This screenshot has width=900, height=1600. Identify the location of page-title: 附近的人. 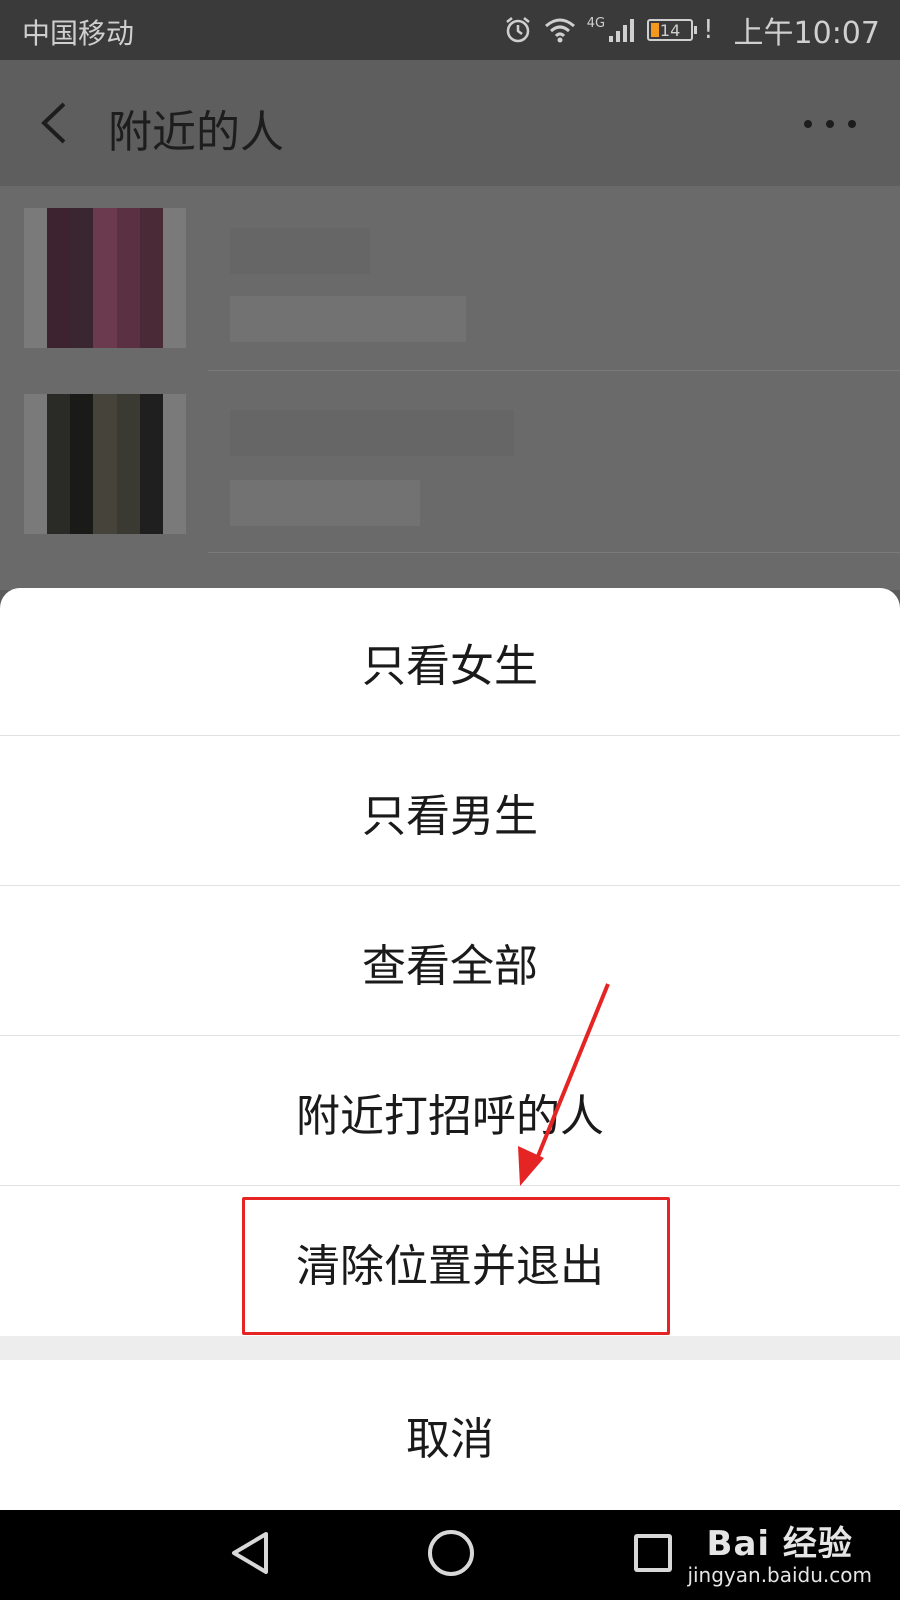
(196, 132).